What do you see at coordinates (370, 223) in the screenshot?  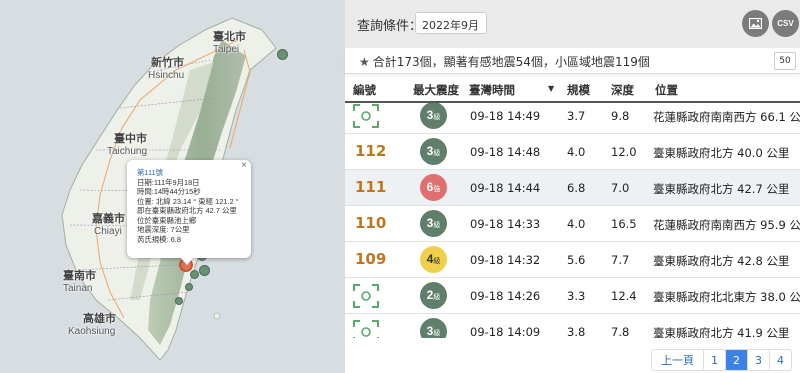 I see `row-event-number: 110` at bounding box center [370, 223].